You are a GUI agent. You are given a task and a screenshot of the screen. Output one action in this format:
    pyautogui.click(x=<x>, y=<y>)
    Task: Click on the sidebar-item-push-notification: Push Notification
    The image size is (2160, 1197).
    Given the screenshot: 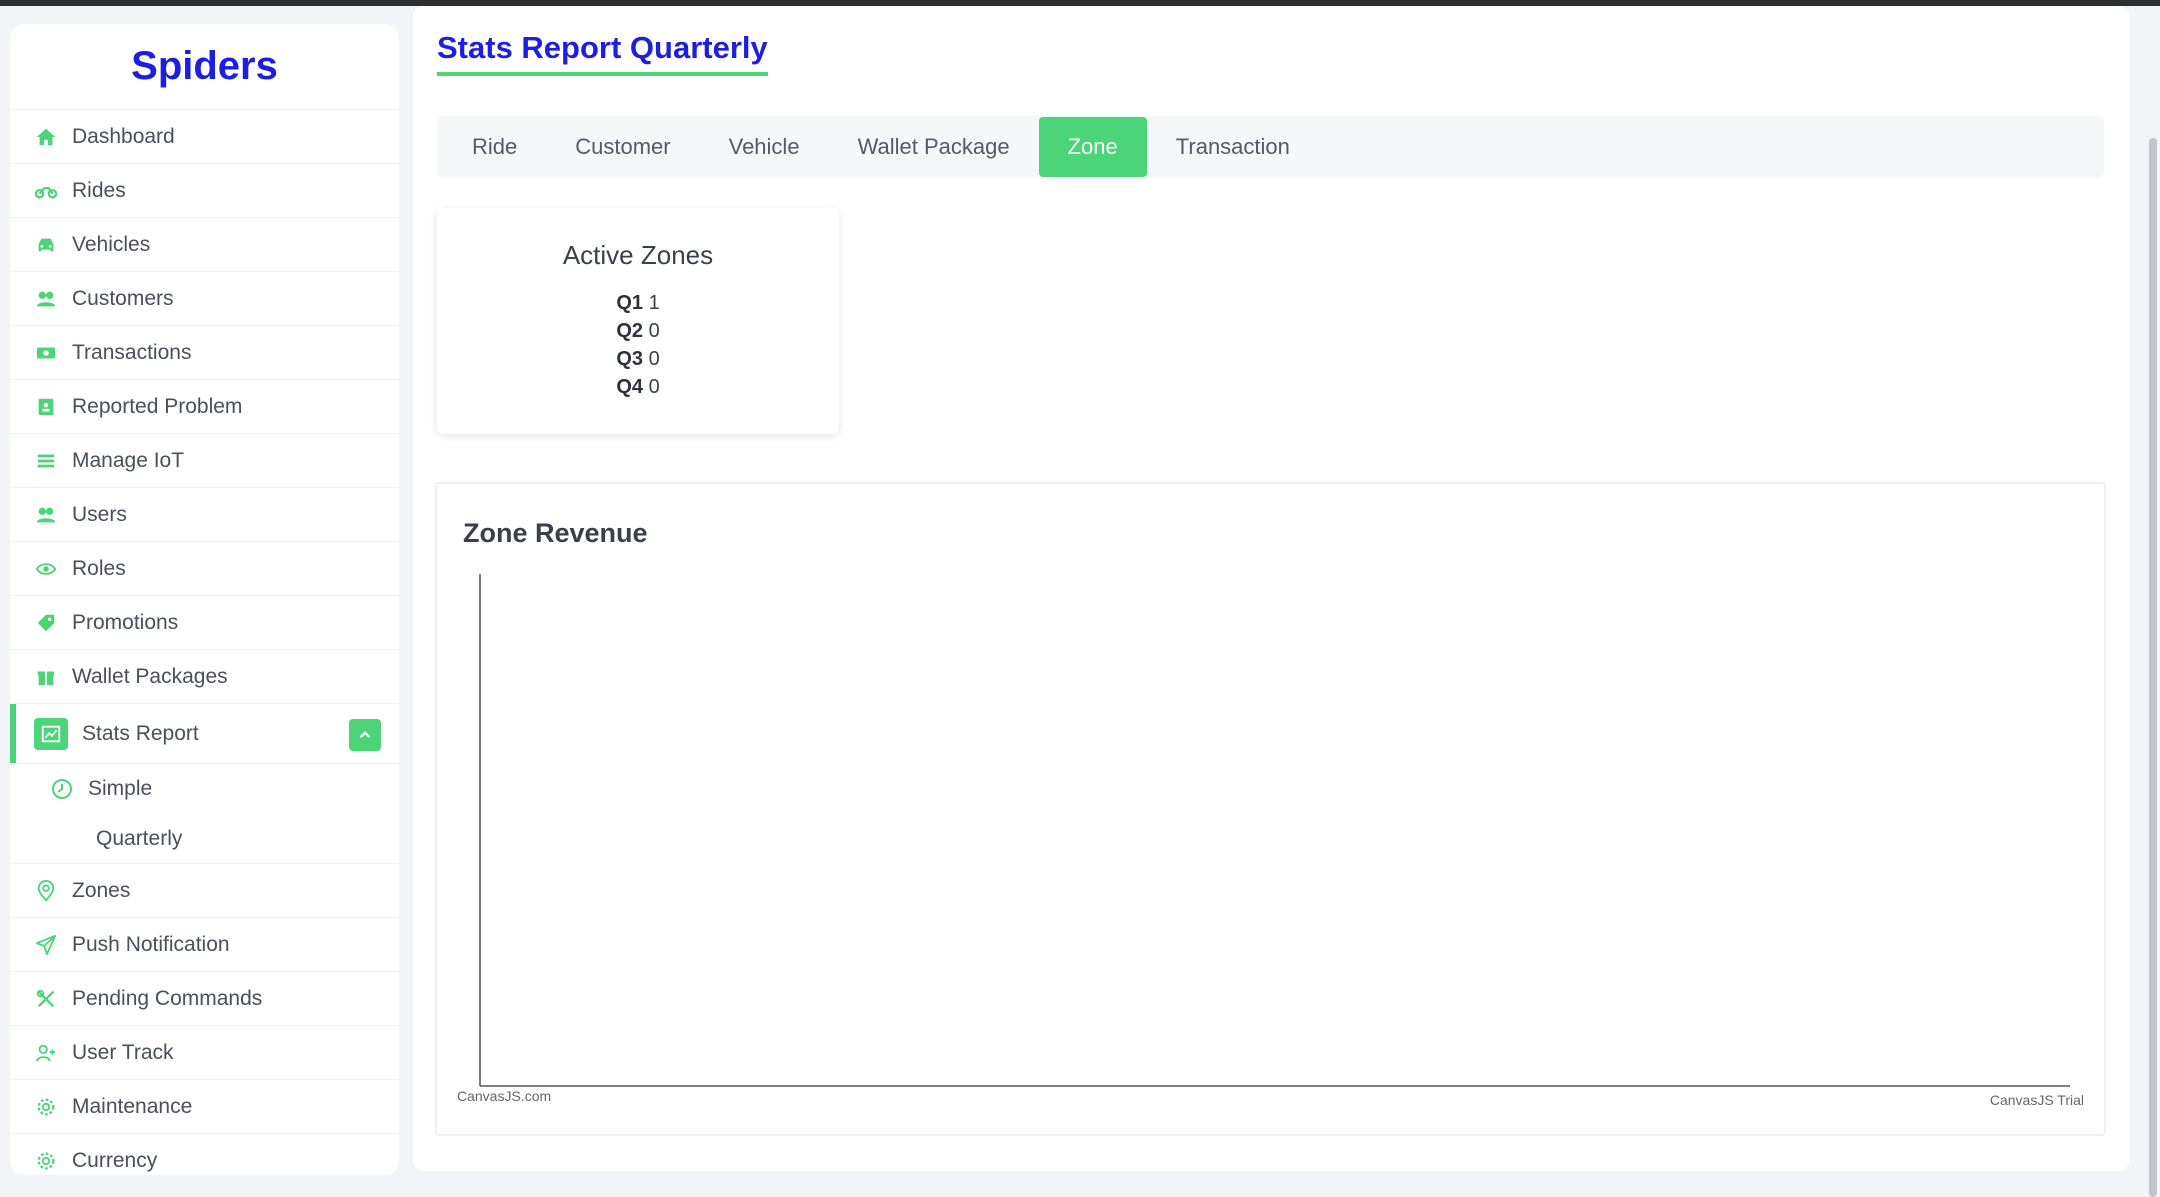 What is the action you would take?
    pyautogui.click(x=204, y=945)
    